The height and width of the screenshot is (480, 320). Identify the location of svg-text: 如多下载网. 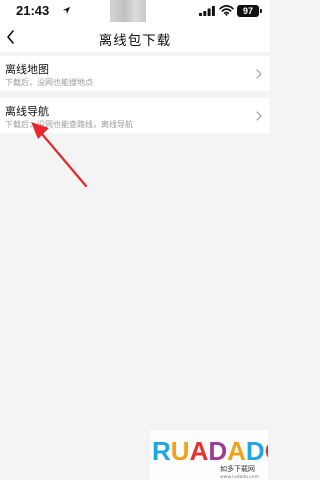
(237, 468).